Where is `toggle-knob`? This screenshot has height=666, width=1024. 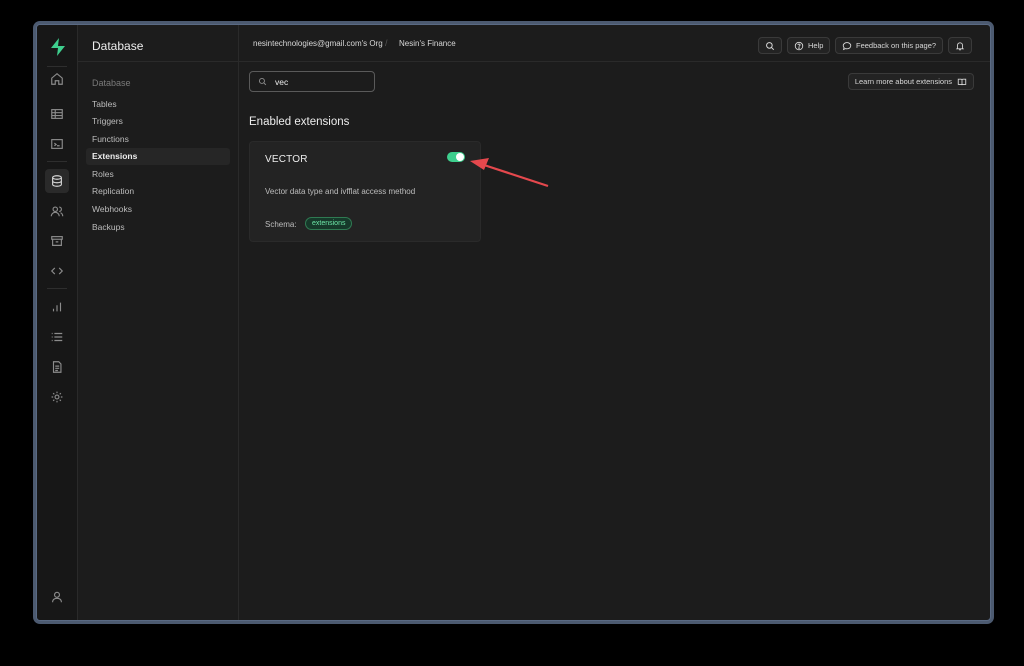
toggle-knob is located at coordinates (460, 157).